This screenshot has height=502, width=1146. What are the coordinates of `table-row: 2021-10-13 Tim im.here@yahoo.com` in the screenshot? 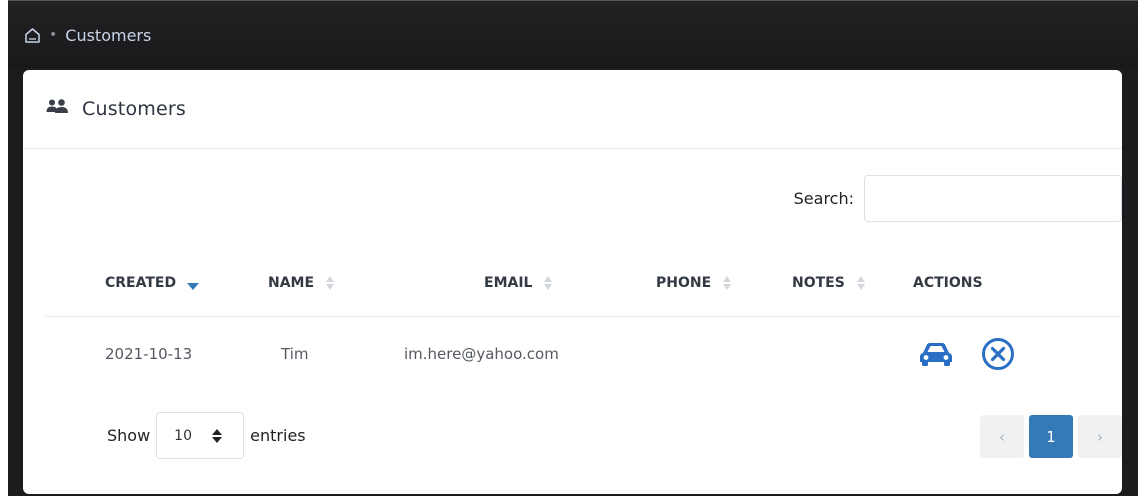 It's located at (583, 354).